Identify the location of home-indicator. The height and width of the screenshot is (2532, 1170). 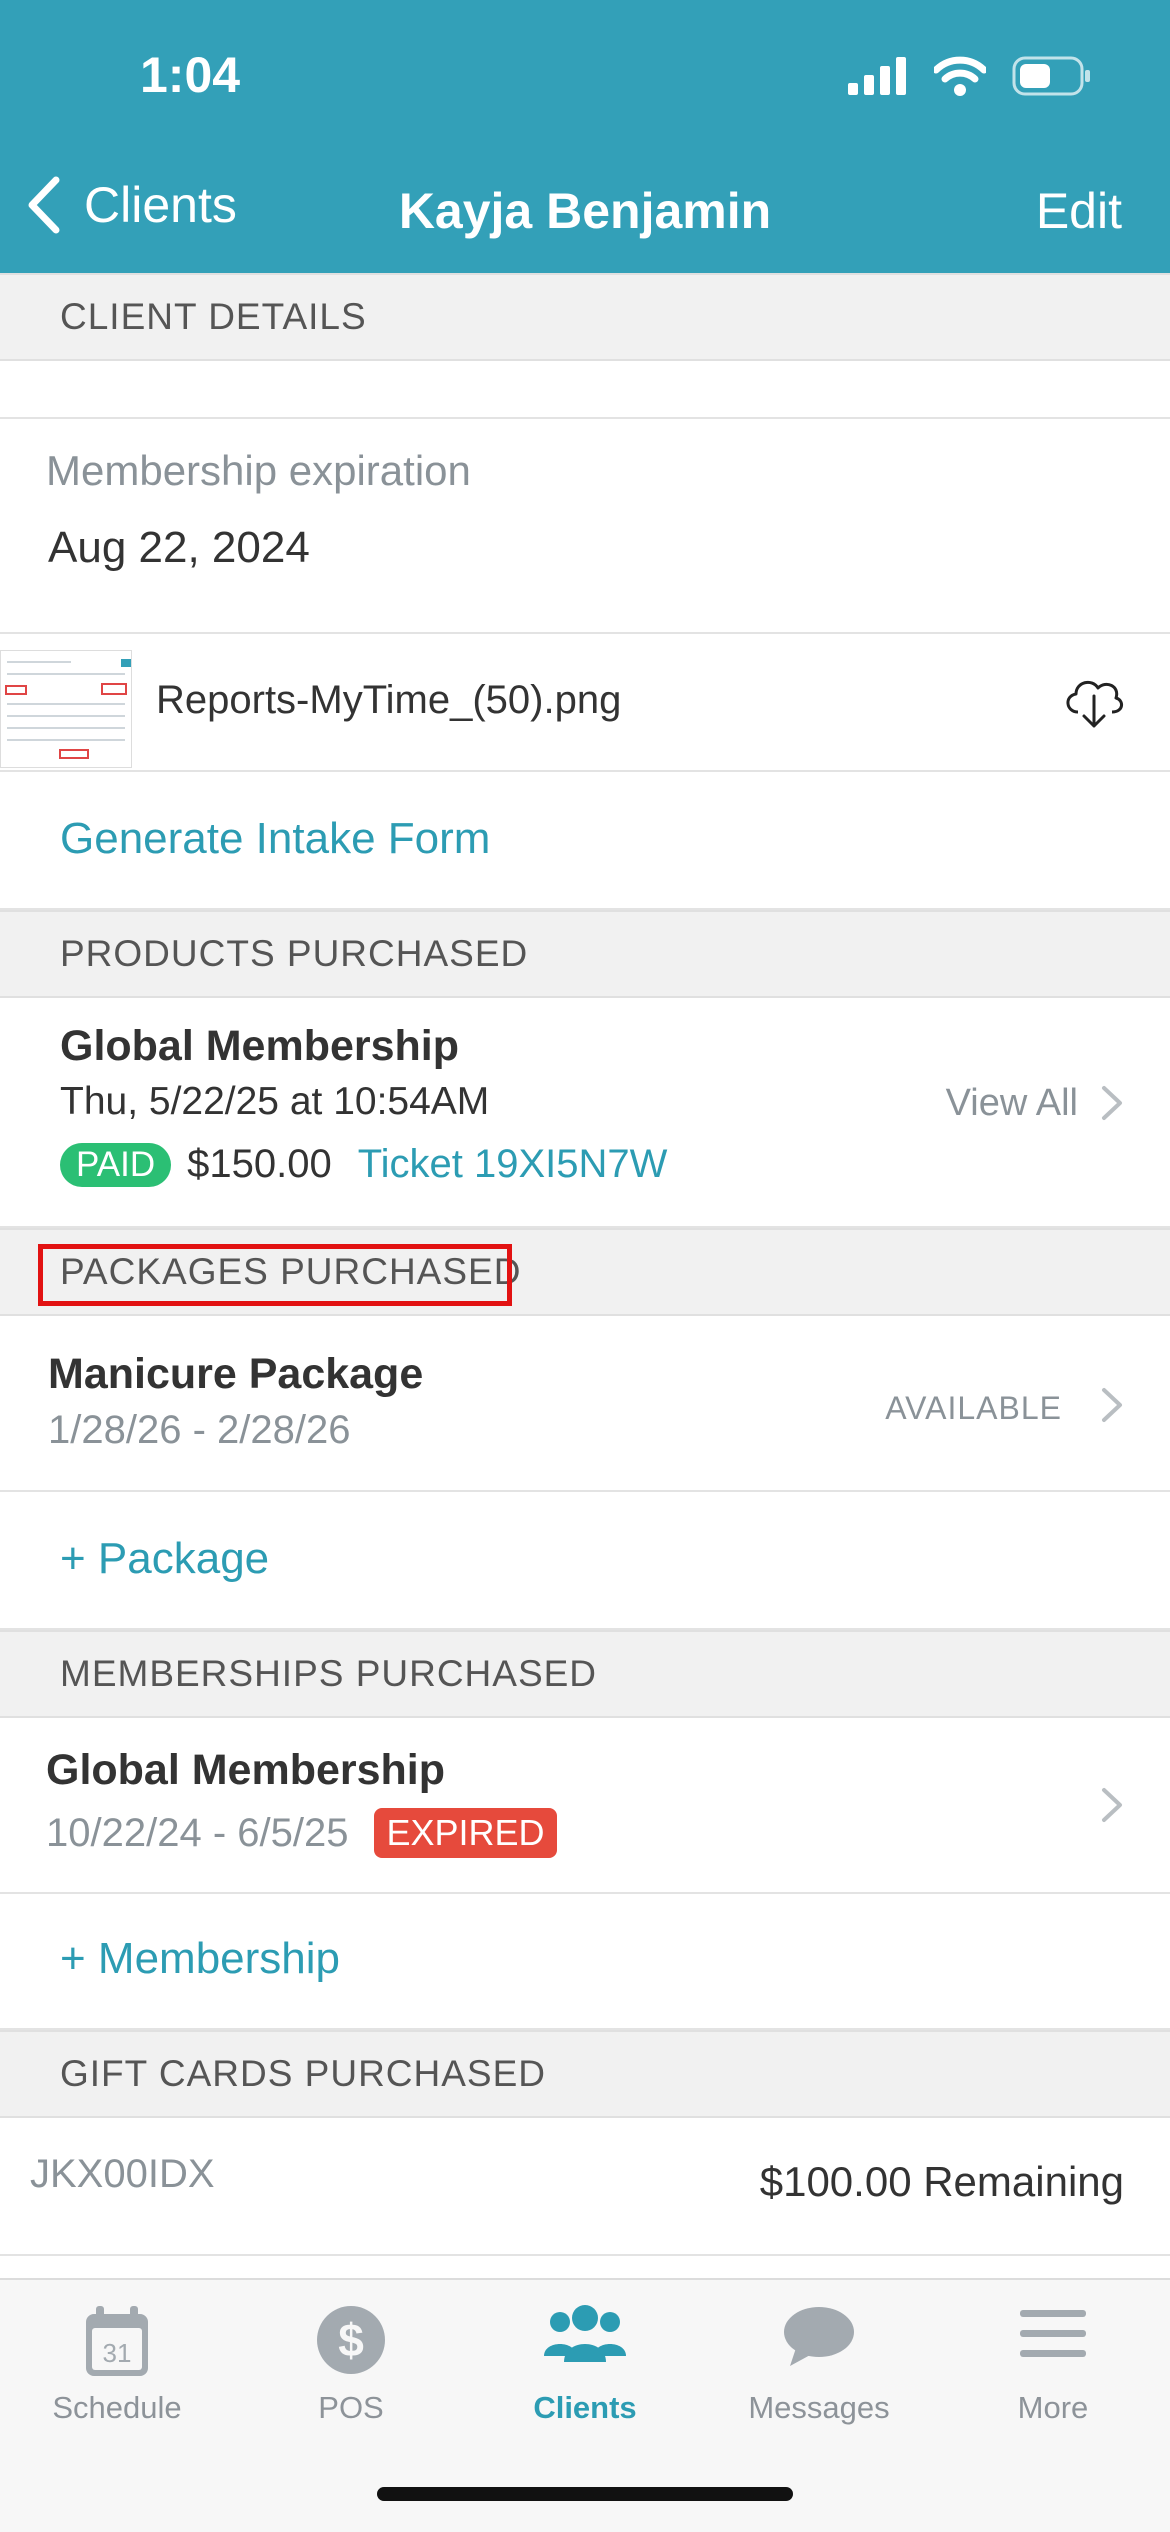
(585, 2494).